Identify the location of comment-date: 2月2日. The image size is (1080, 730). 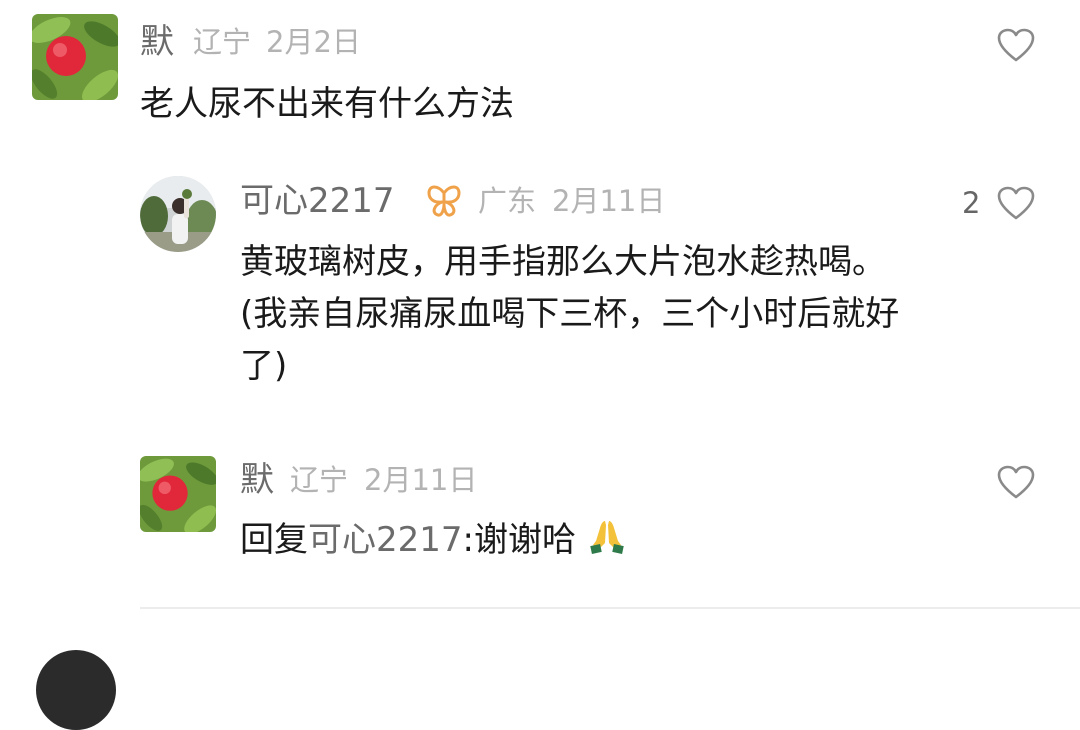
(313, 42).